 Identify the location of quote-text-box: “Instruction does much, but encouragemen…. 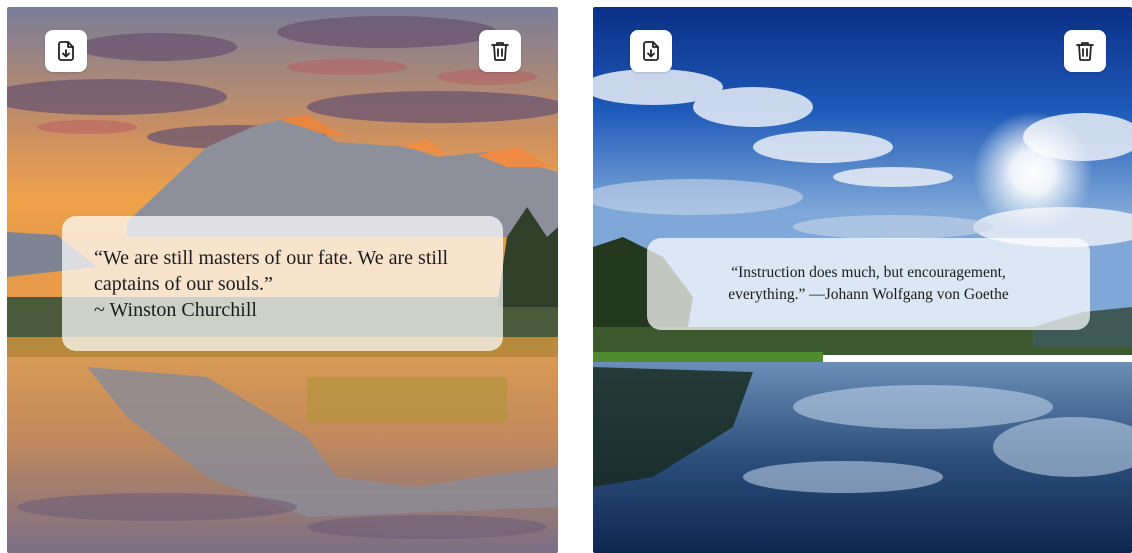
(868, 284).